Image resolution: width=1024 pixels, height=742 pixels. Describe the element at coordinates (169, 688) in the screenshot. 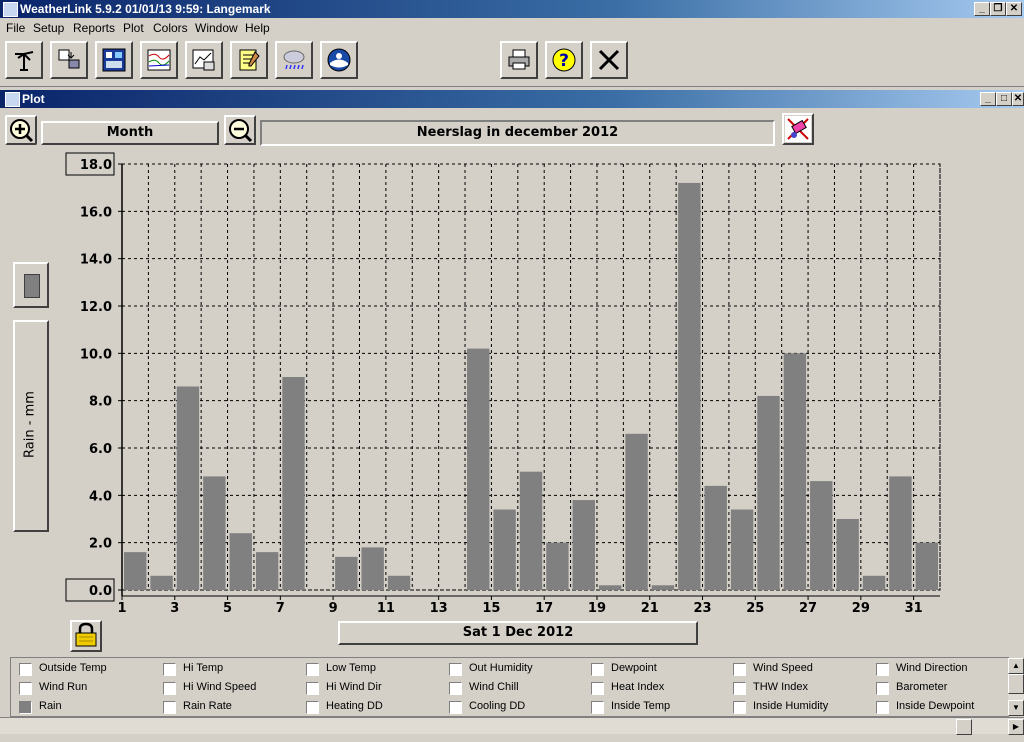

I see `checkbox-hi-wind-speed` at that location.